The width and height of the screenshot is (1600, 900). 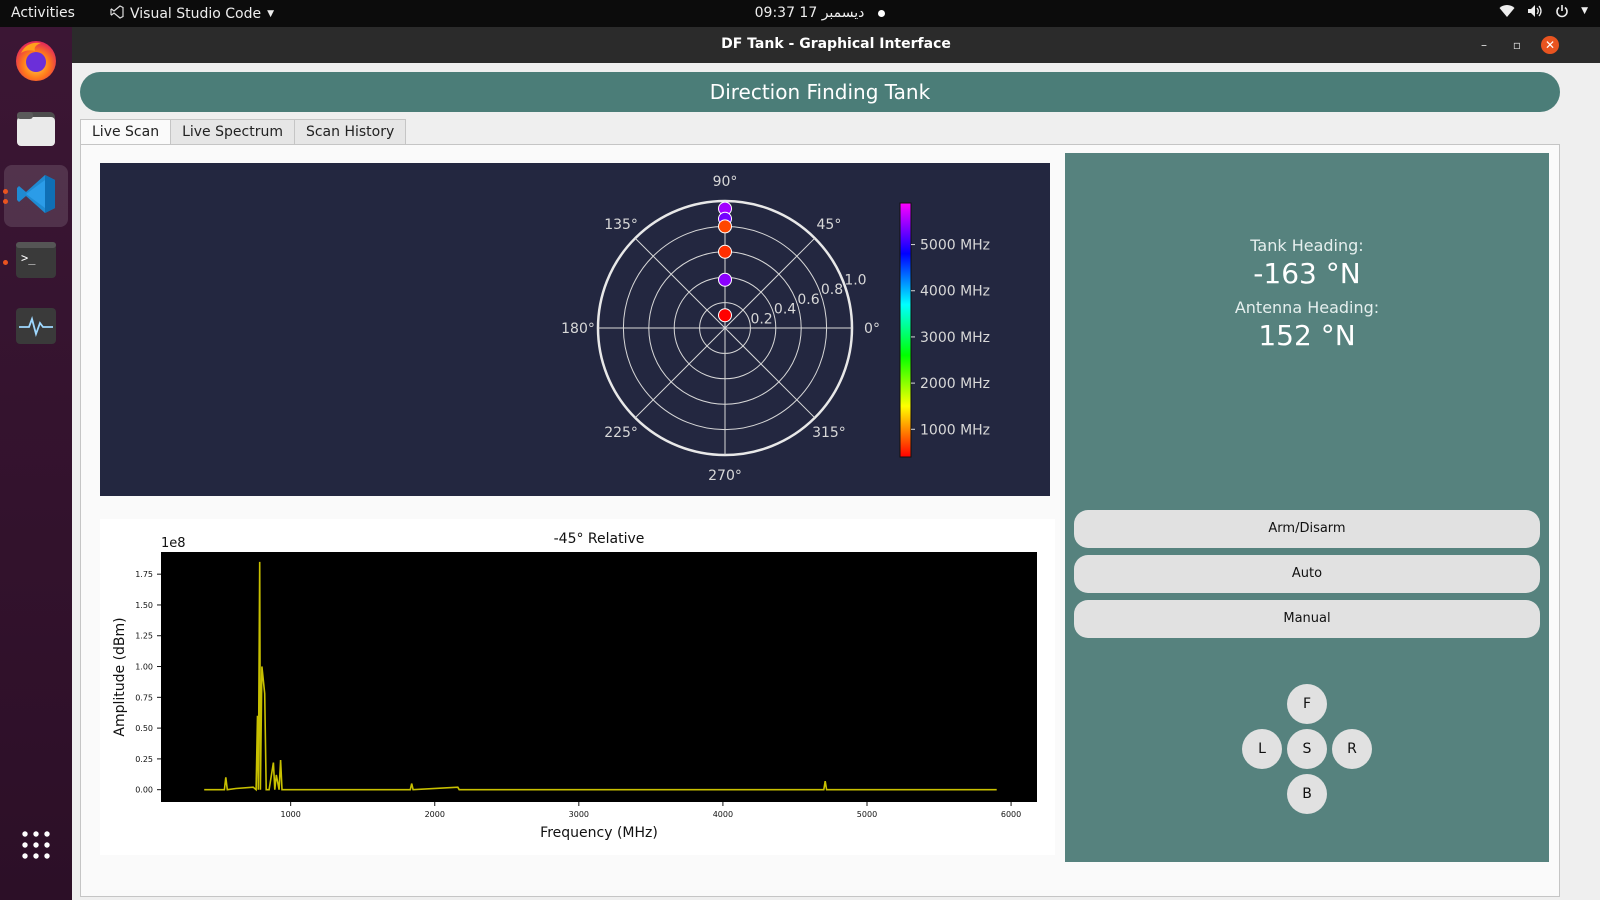 I want to click on antenna-heading-value: 152 °N, so click(x=1307, y=335).